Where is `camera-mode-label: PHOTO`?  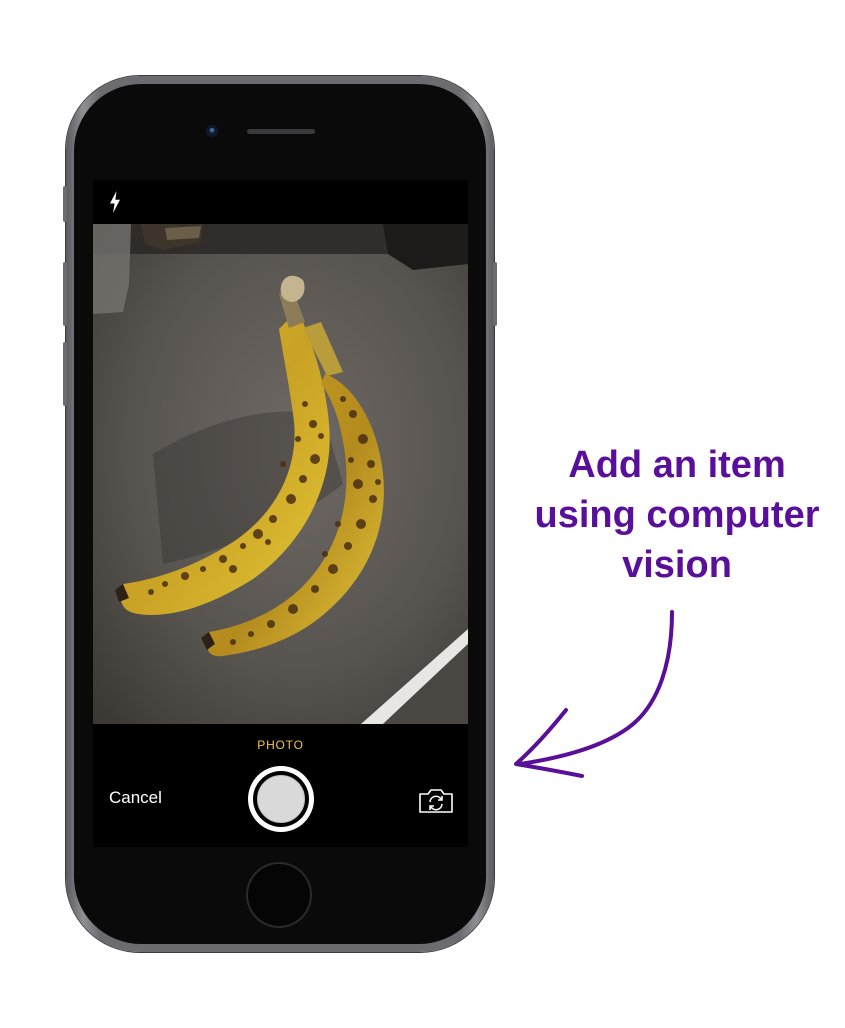
camera-mode-label: PHOTO is located at coordinates (280, 745).